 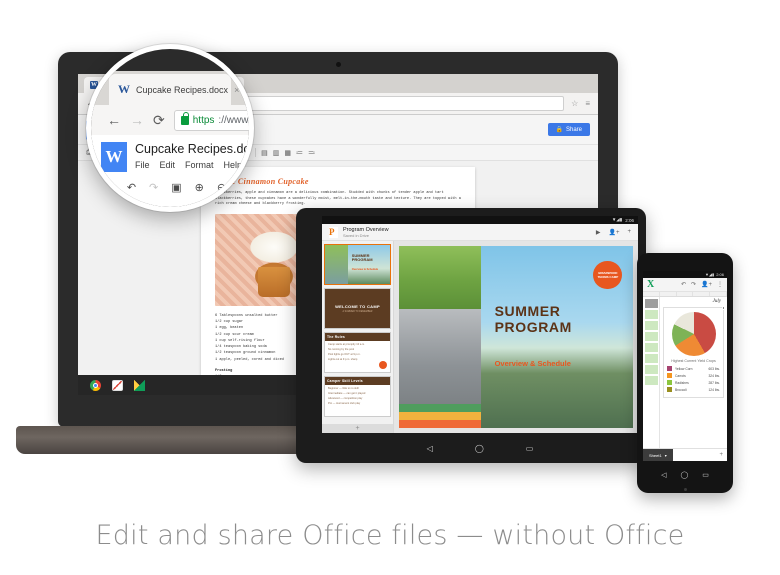 I want to click on legend-value: 287 lbs., so click(x=714, y=382).